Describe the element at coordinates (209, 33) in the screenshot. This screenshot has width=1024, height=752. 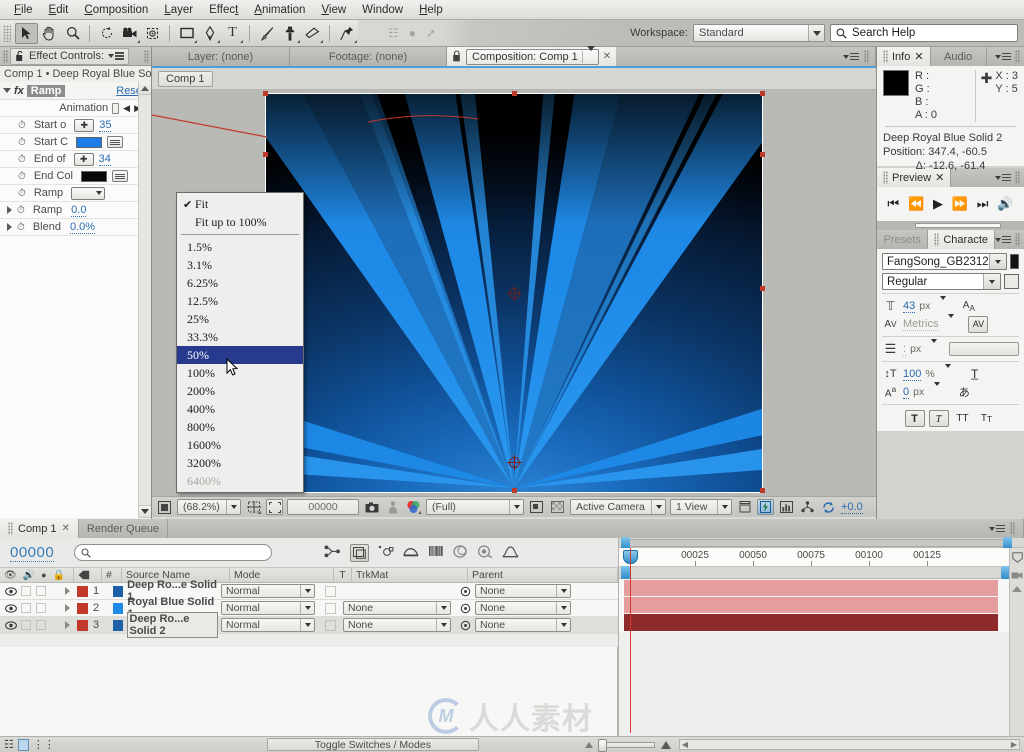
I see `pen-tool-icon` at that location.